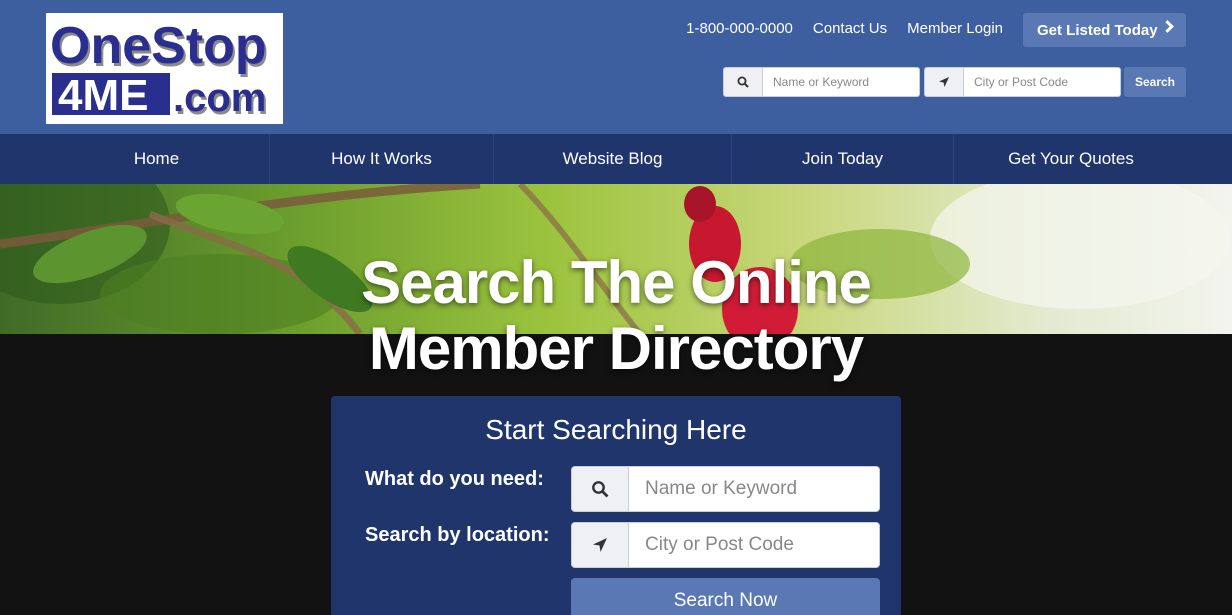 The width and height of the screenshot is (1232, 615). I want to click on logo-line1: OneStop, so click(158, 46).